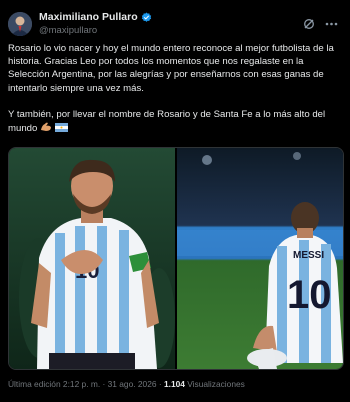 This screenshot has height=402, width=350. I want to click on svg-text: 10, so click(309, 295).